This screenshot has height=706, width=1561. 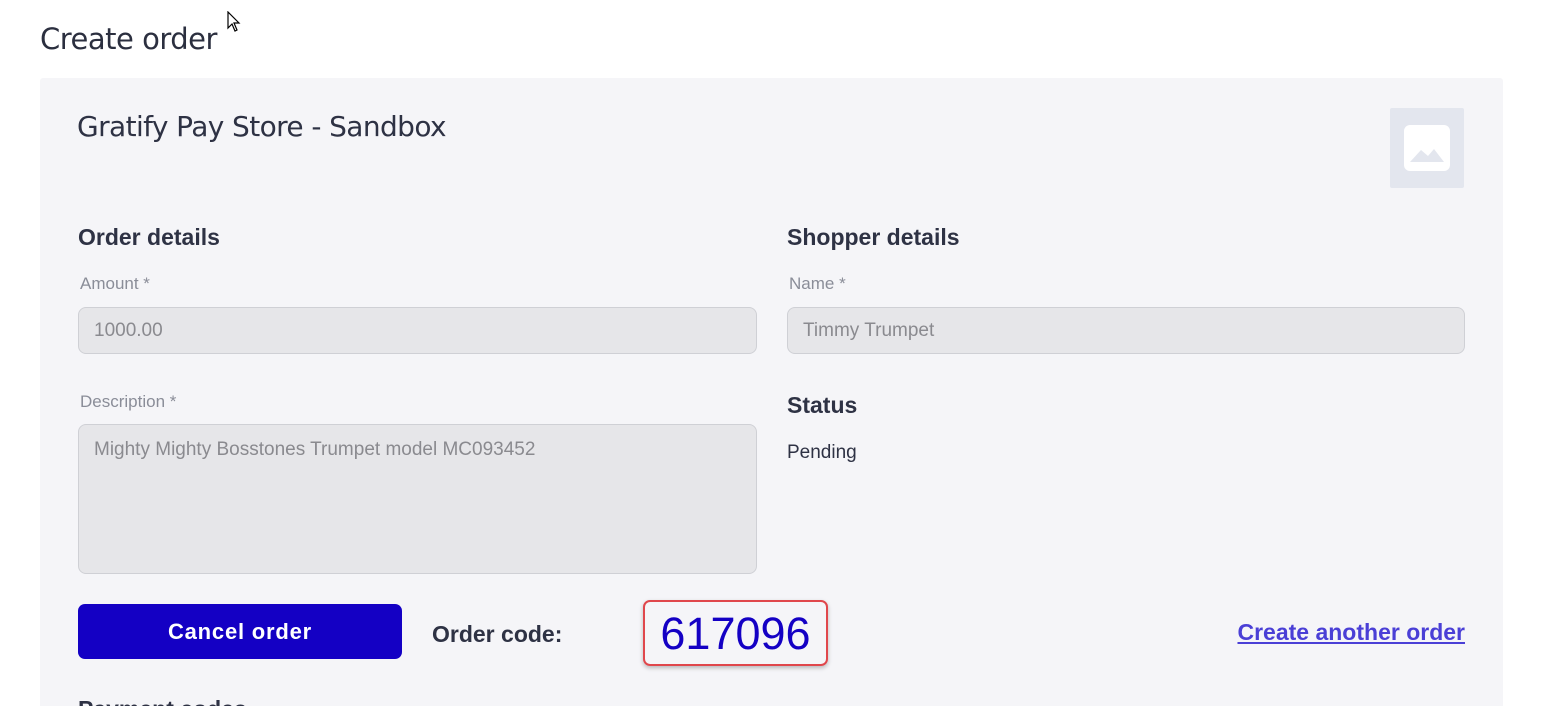 What do you see at coordinates (240, 631) in the screenshot?
I see `cancel-order-button: Cancel order` at bounding box center [240, 631].